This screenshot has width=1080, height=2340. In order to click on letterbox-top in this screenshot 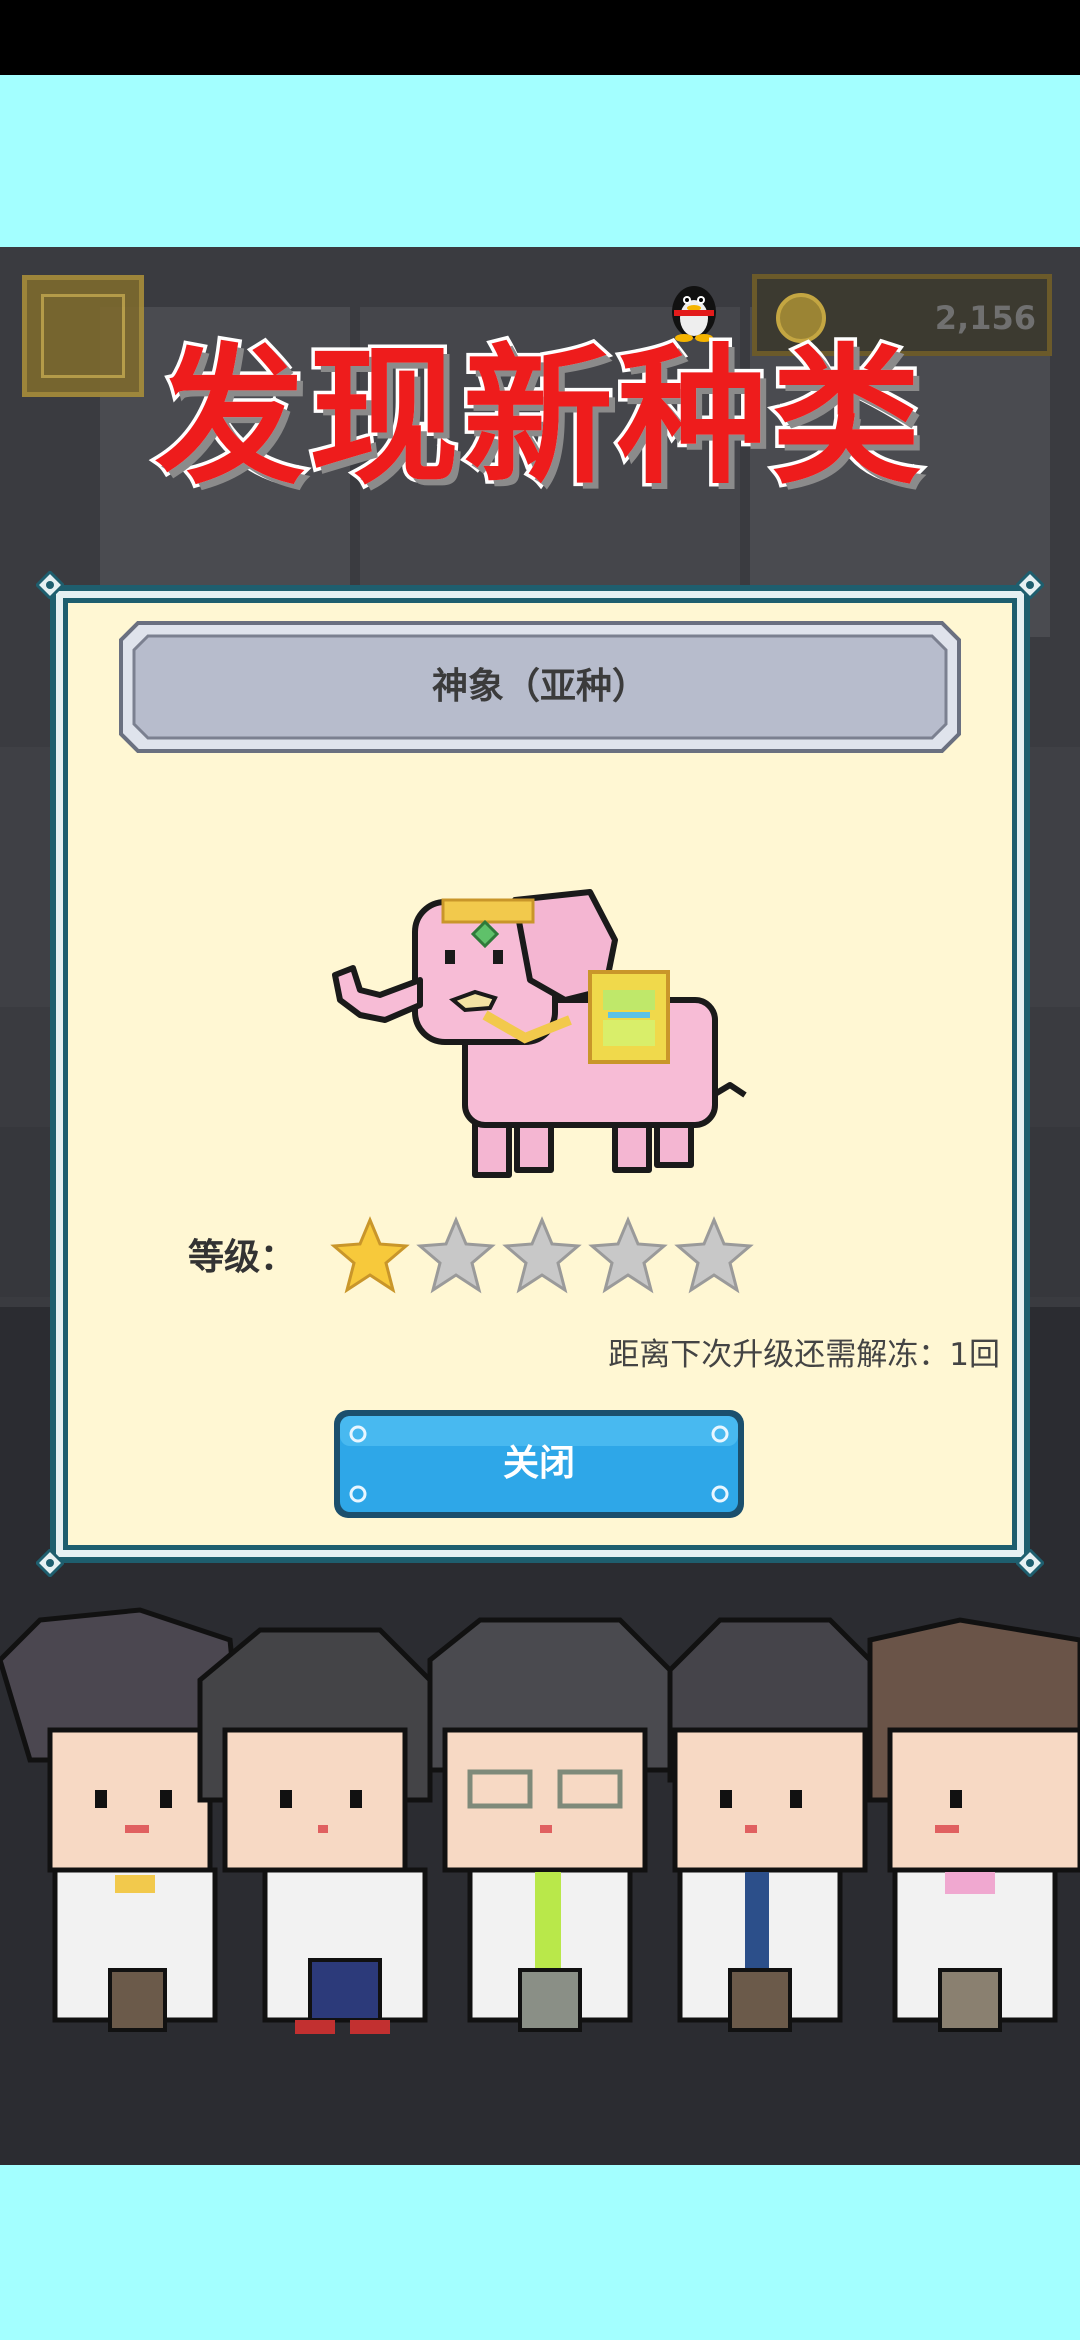, I will do `click(540, 161)`.